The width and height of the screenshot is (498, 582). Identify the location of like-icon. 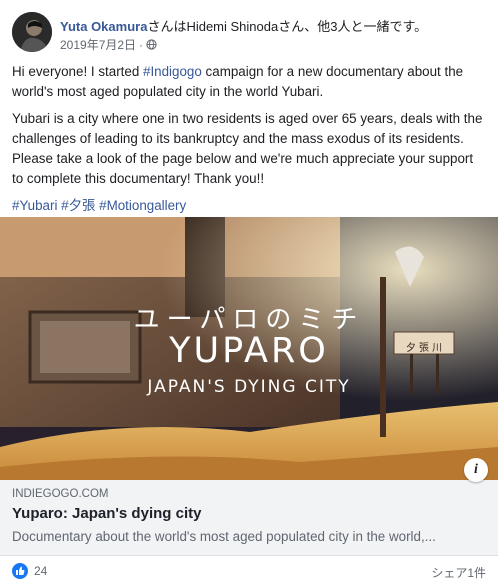
(20, 571).